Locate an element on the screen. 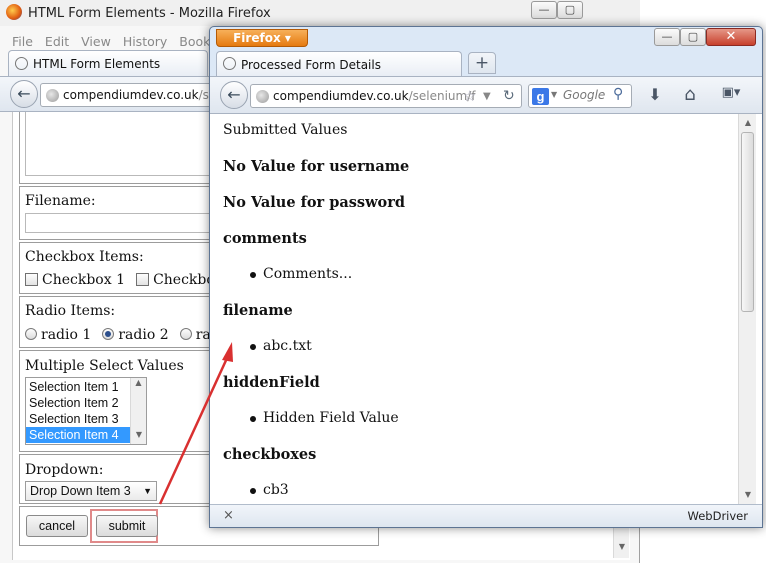 Image resolution: width=766 pixels, height=563 pixels. arrow-line is located at coordinates (194, 430).